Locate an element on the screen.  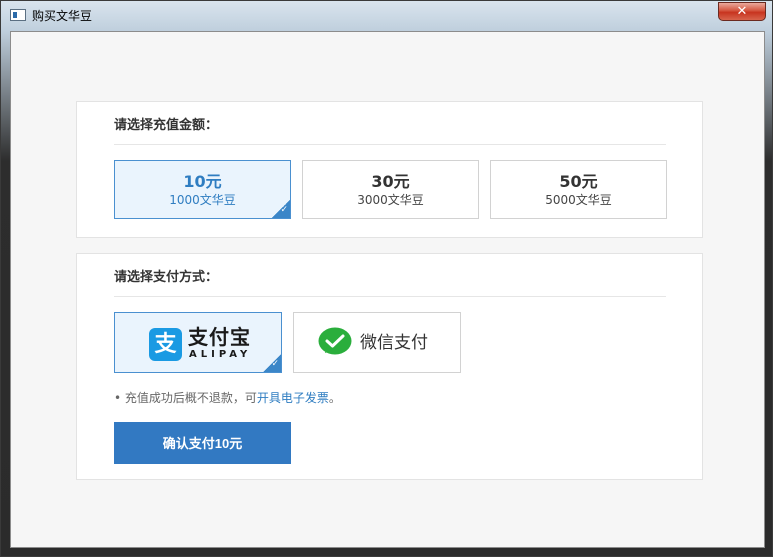
amount-price: 50元 is located at coordinates (578, 181).